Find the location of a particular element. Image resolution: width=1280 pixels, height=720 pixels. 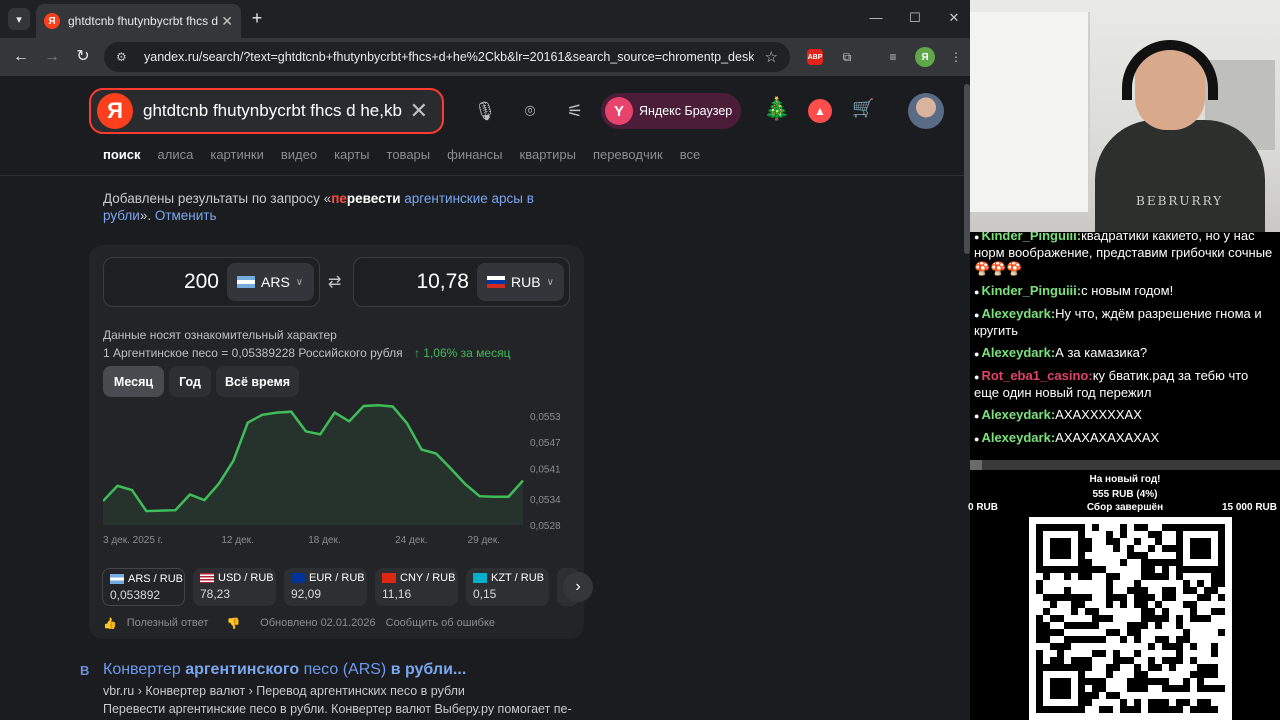

new-tab-button: + is located at coordinates (257, 18).